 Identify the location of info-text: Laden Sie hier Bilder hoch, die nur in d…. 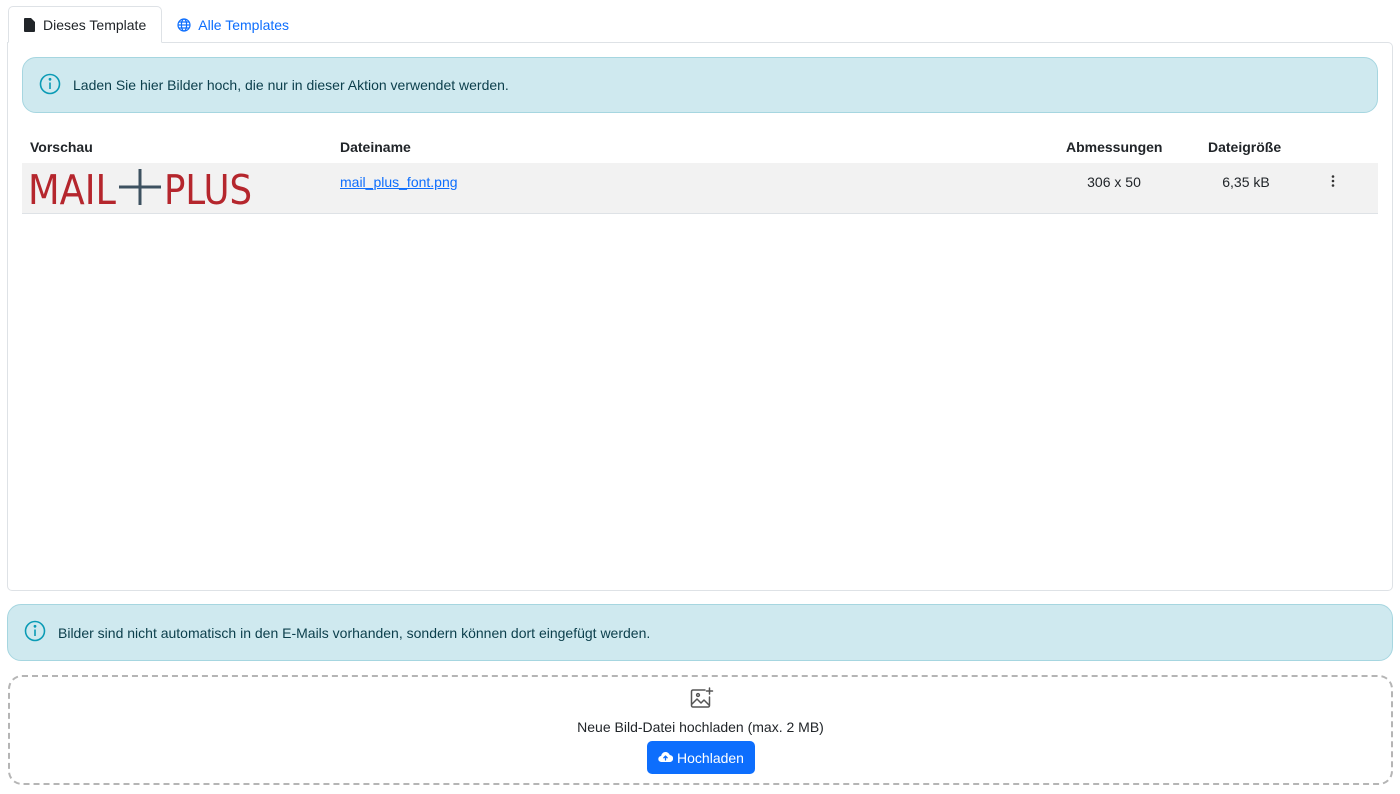
(291, 85).